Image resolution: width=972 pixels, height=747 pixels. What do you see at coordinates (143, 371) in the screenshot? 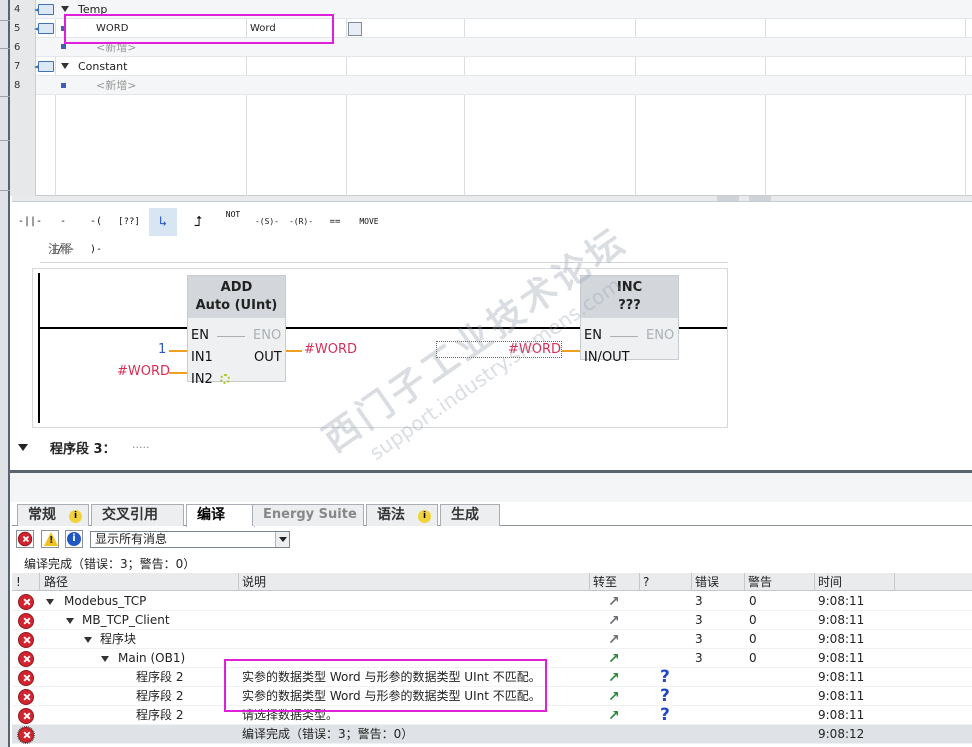
I see `in2-operand: #WORD` at bounding box center [143, 371].